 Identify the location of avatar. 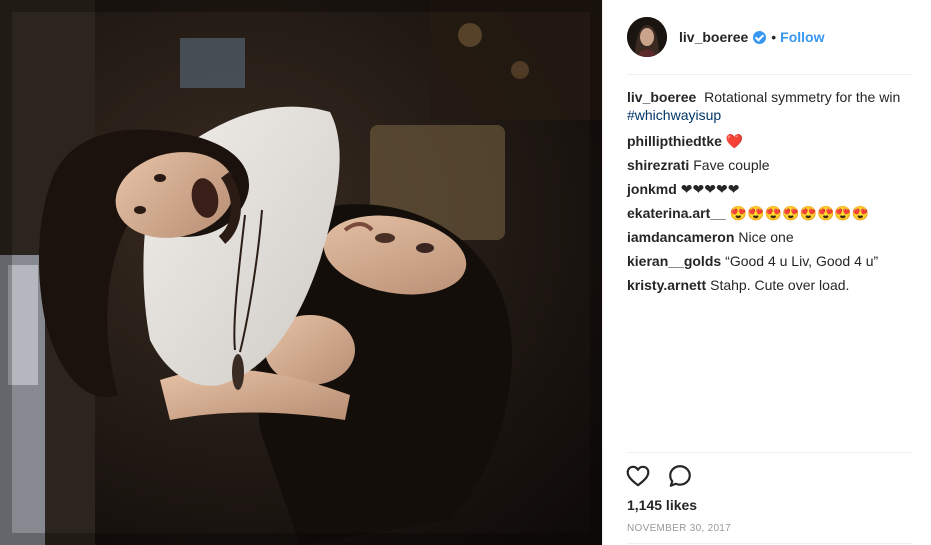
(647, 37).